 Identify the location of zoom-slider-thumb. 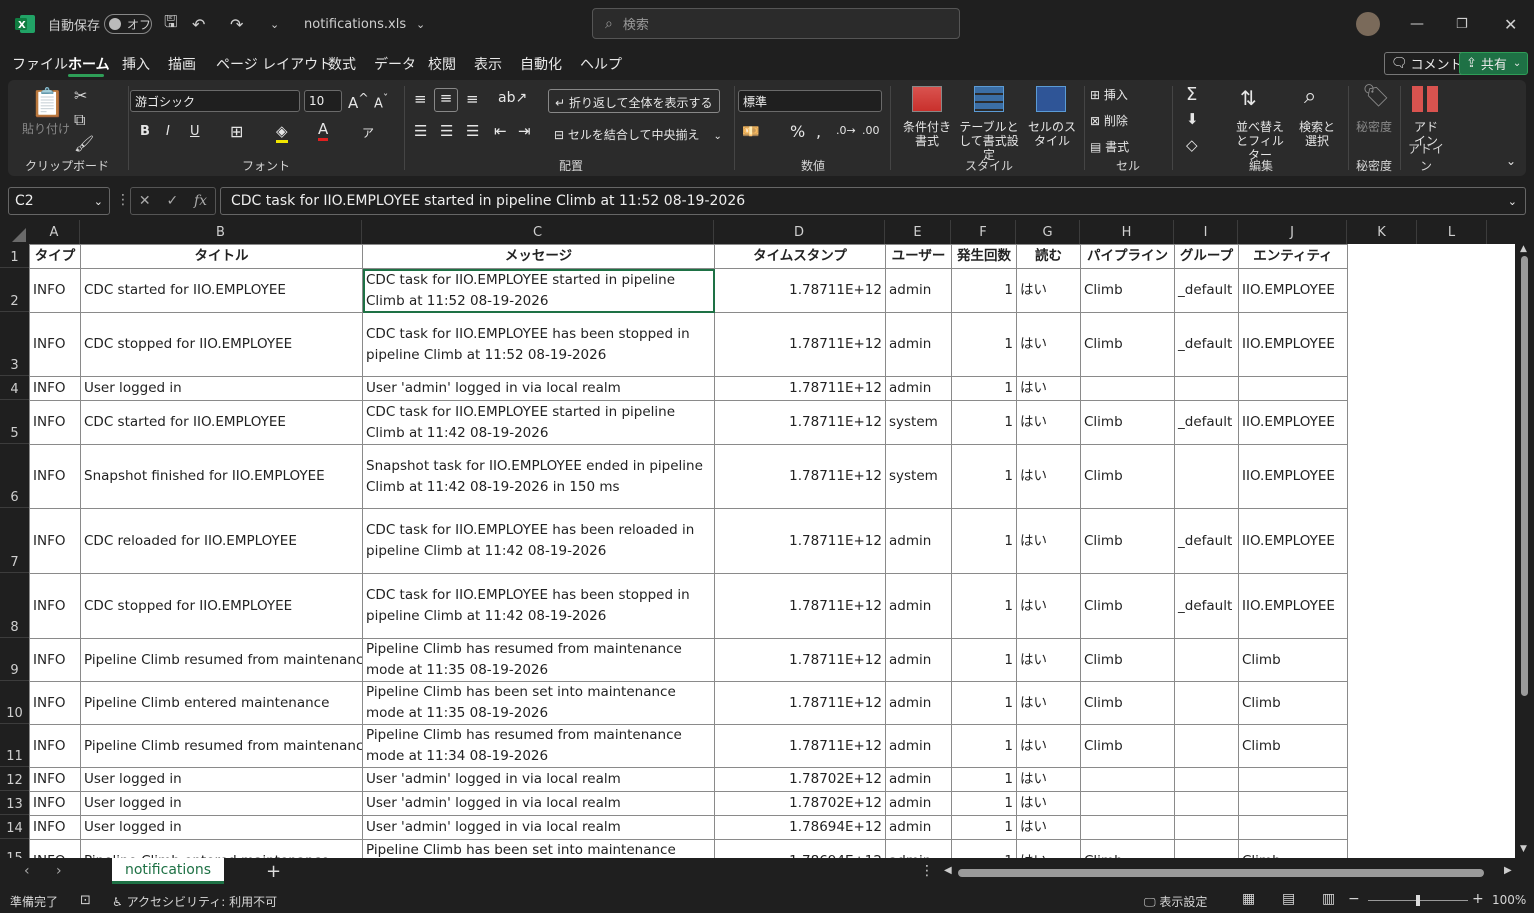
(1418, 900).